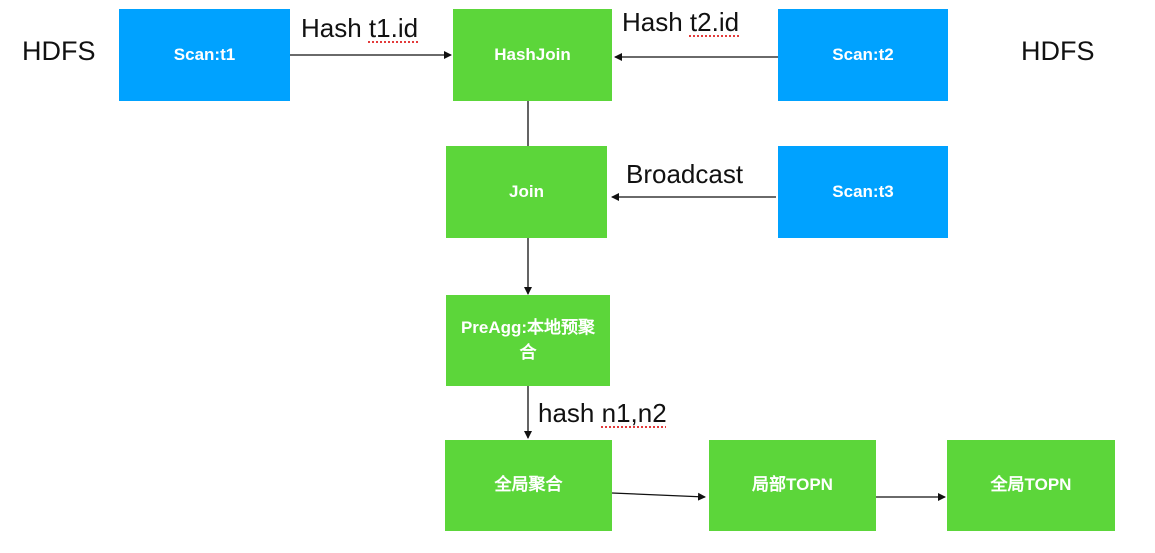 The width and height of the screenshot is (1155, 553). Describe the element at coordinates (532, 55) in the screenshot. I see `hashjoin-node: HashJoin` at that location.